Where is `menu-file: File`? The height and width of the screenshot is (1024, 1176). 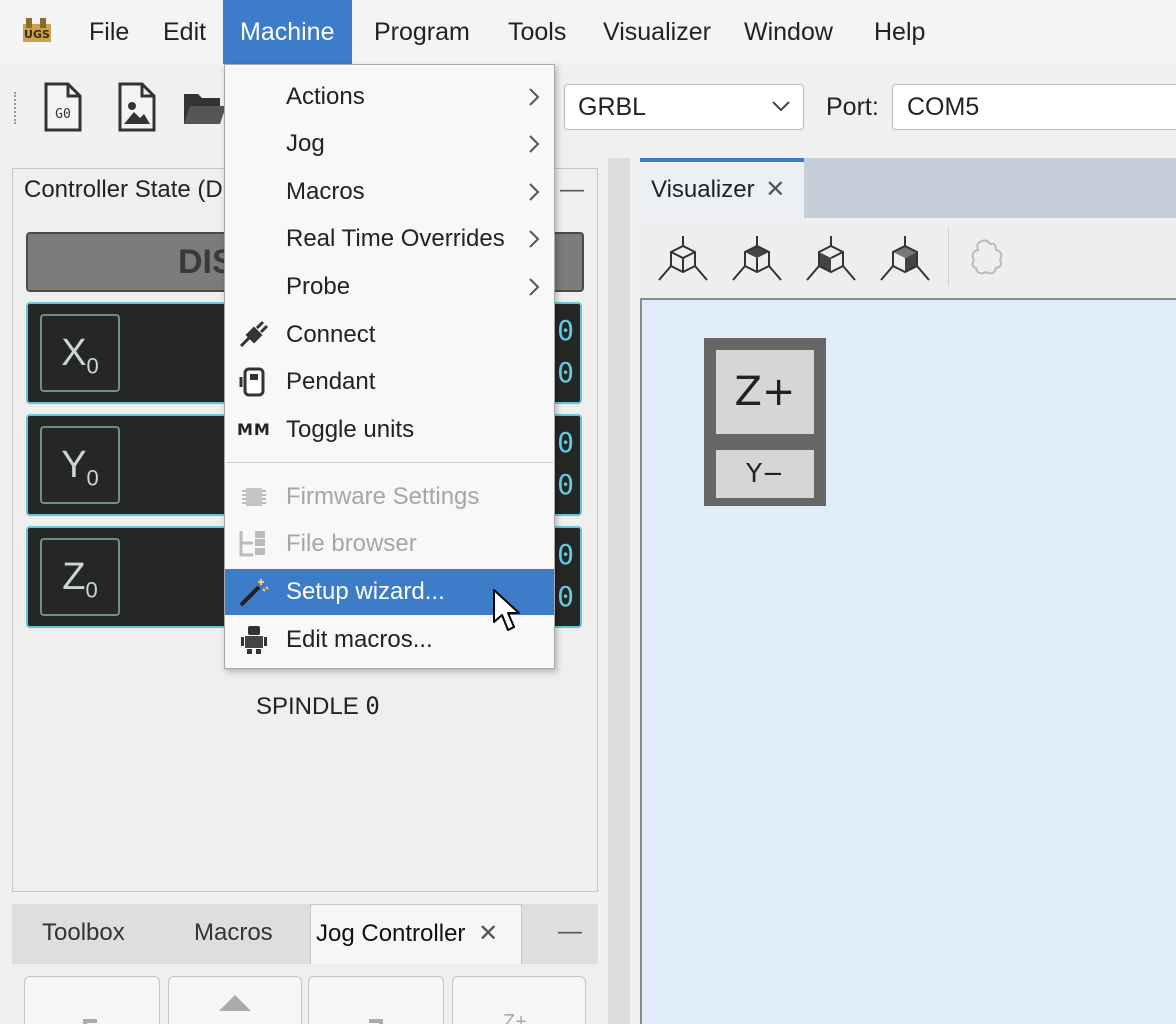 menu-file: File is located at coordinates (109, 32).